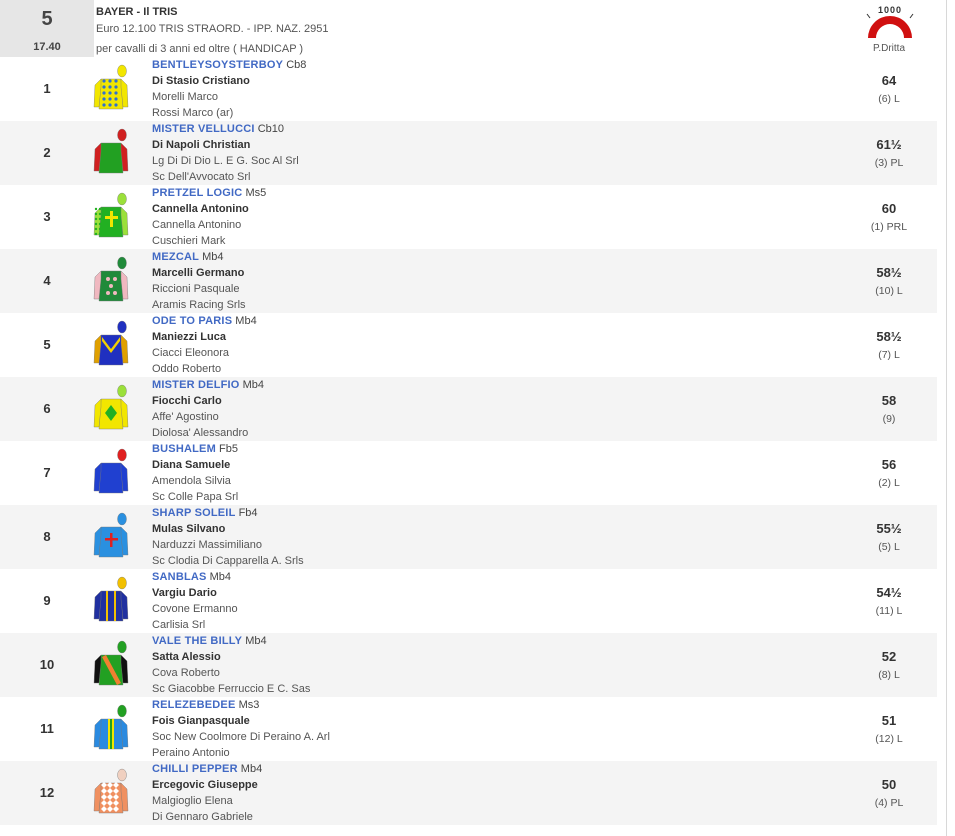 The image size is (955, 836). Describe the element at coordinates (137, 12) in the screenshot. I see `race-name: BAYER - Il TRIS` at that location.